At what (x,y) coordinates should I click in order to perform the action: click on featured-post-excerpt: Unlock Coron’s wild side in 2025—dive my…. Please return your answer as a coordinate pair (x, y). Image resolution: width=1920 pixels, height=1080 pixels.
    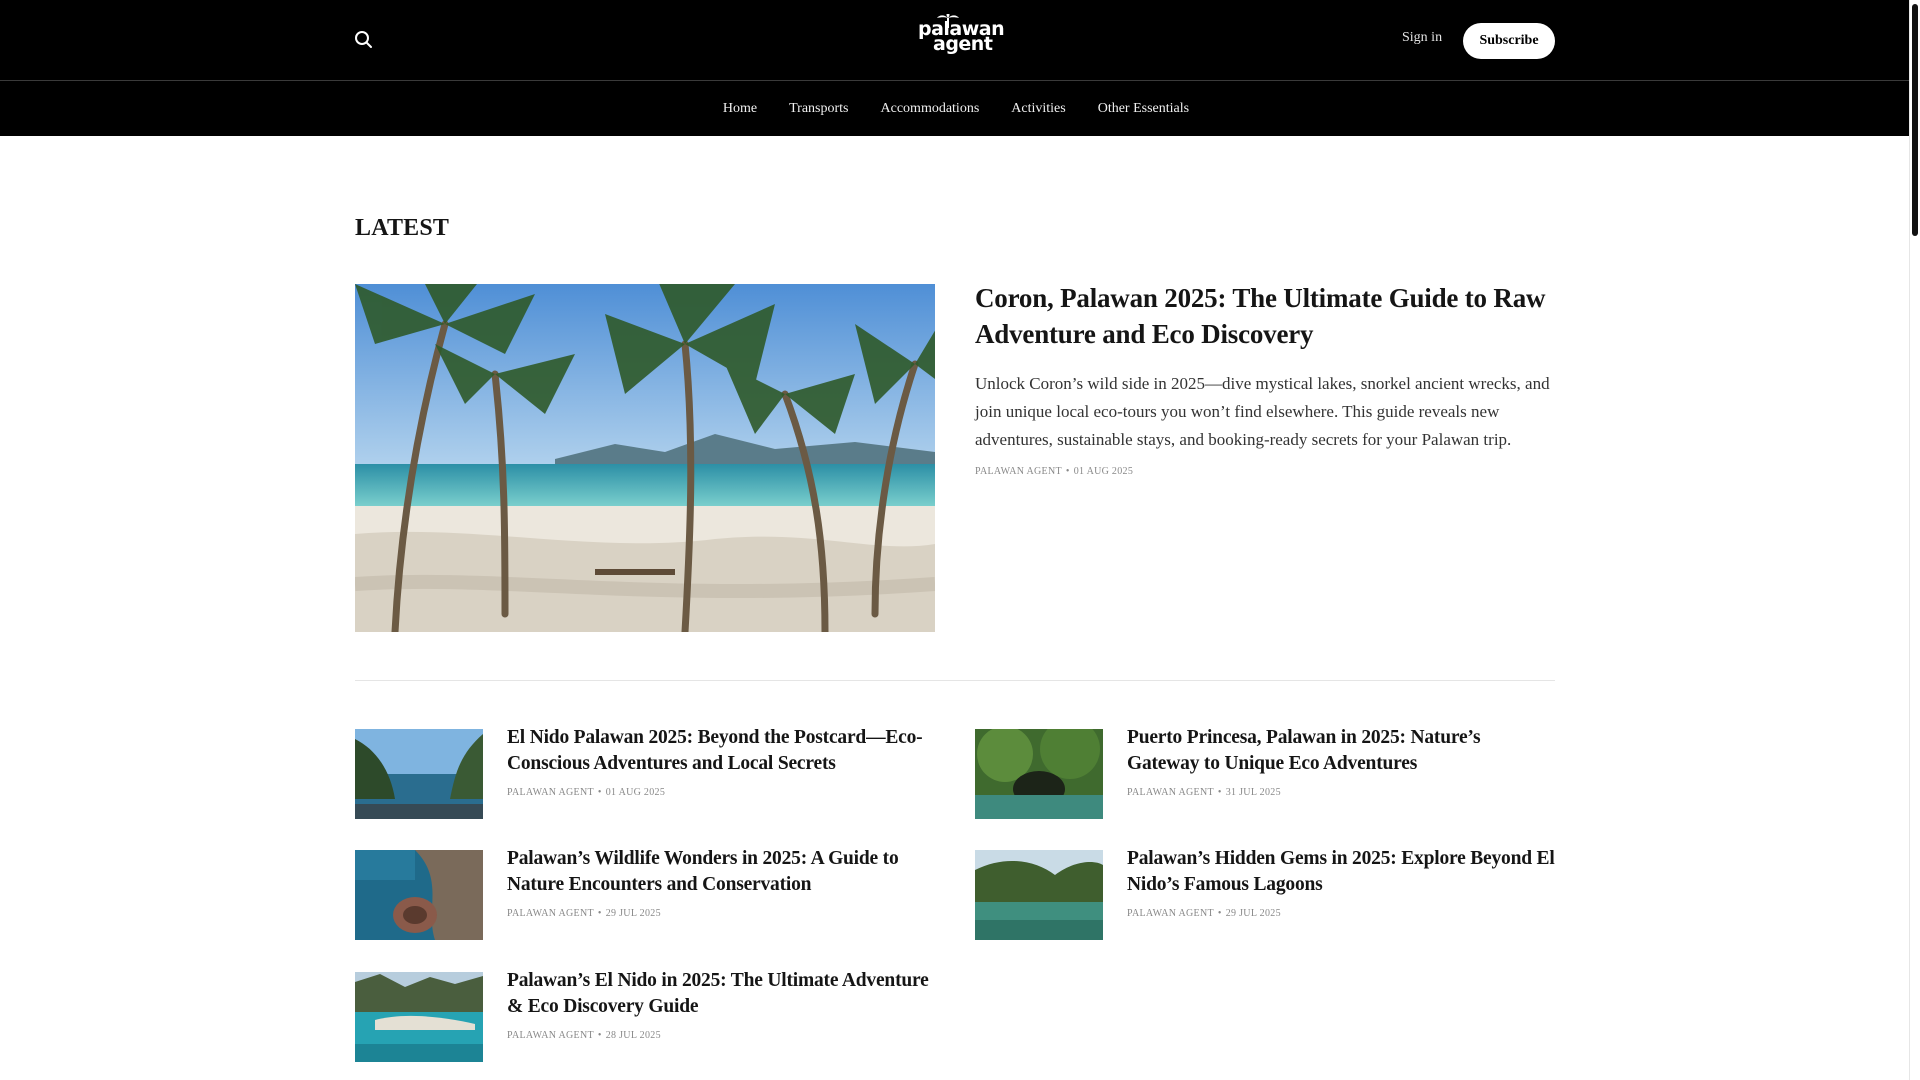
    Looking at the image, I should click on (1262, 411).